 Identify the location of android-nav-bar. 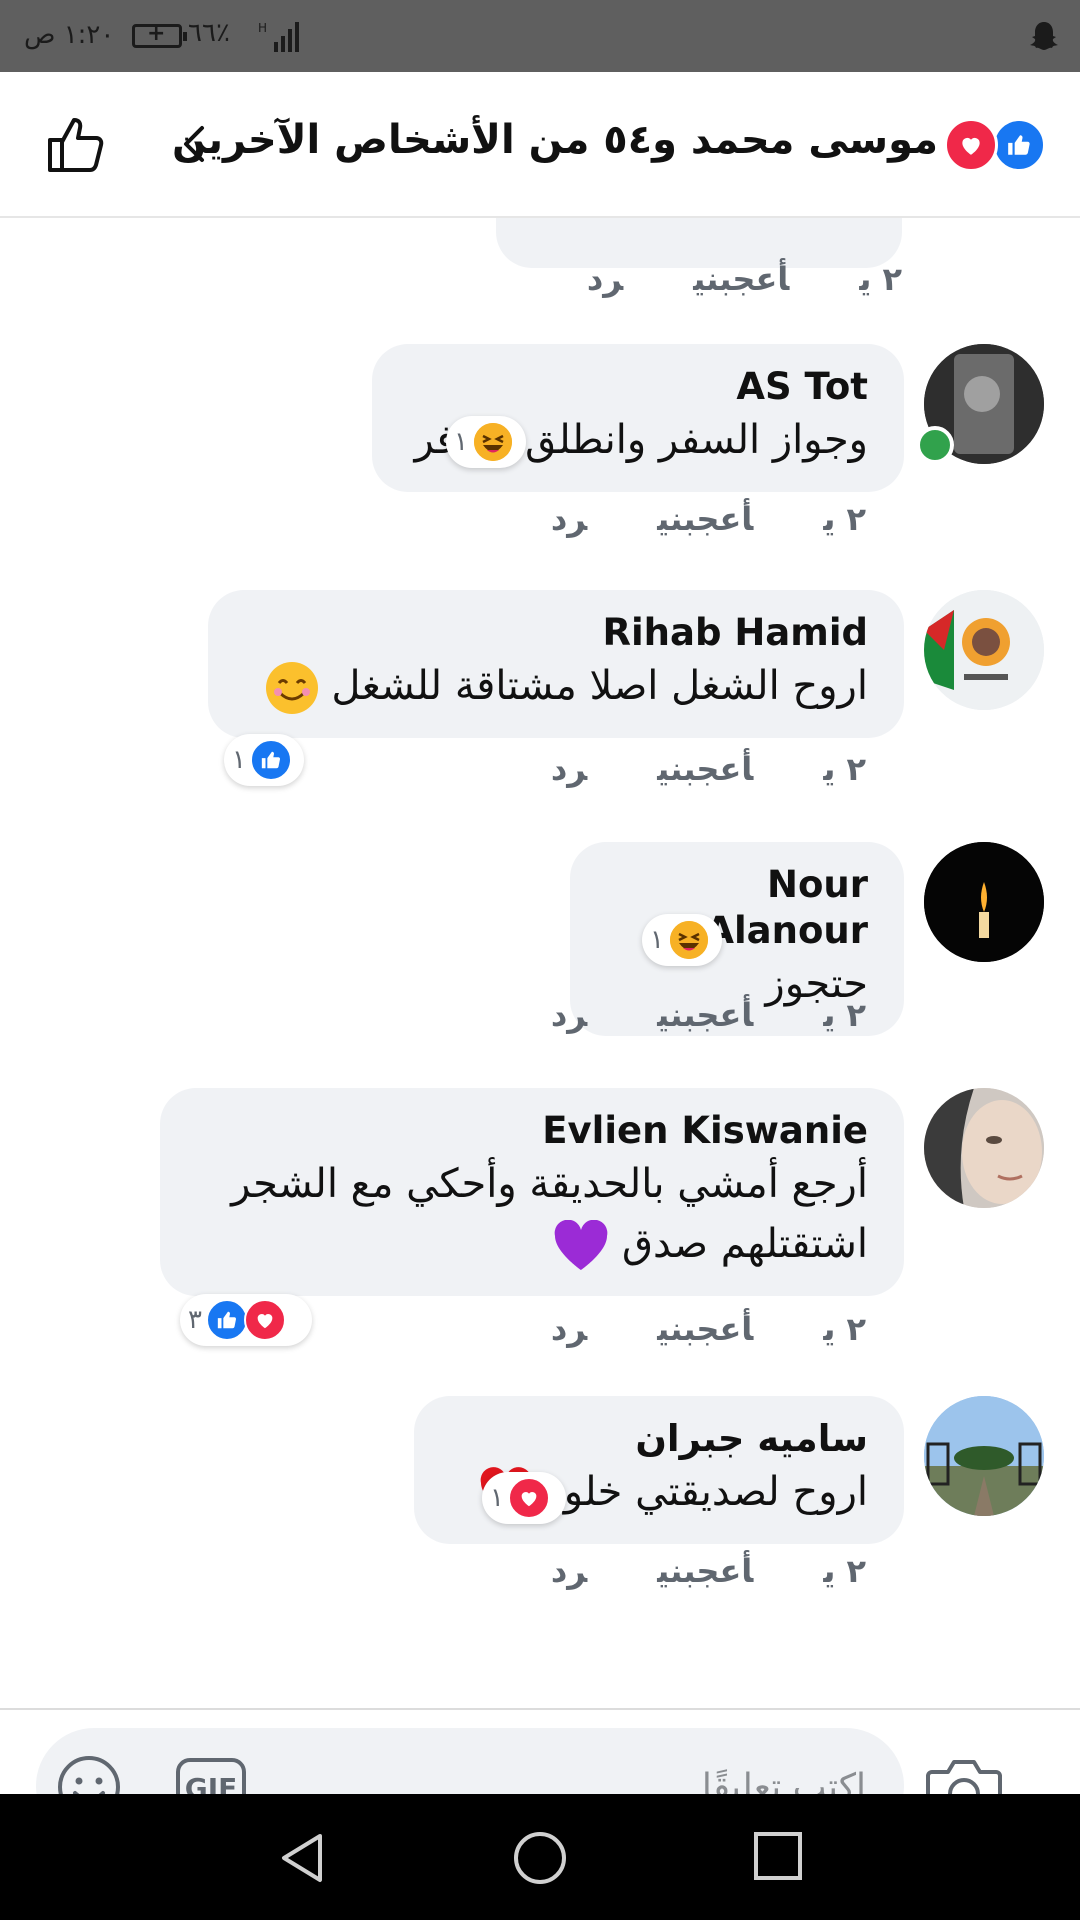
(540, 1857).